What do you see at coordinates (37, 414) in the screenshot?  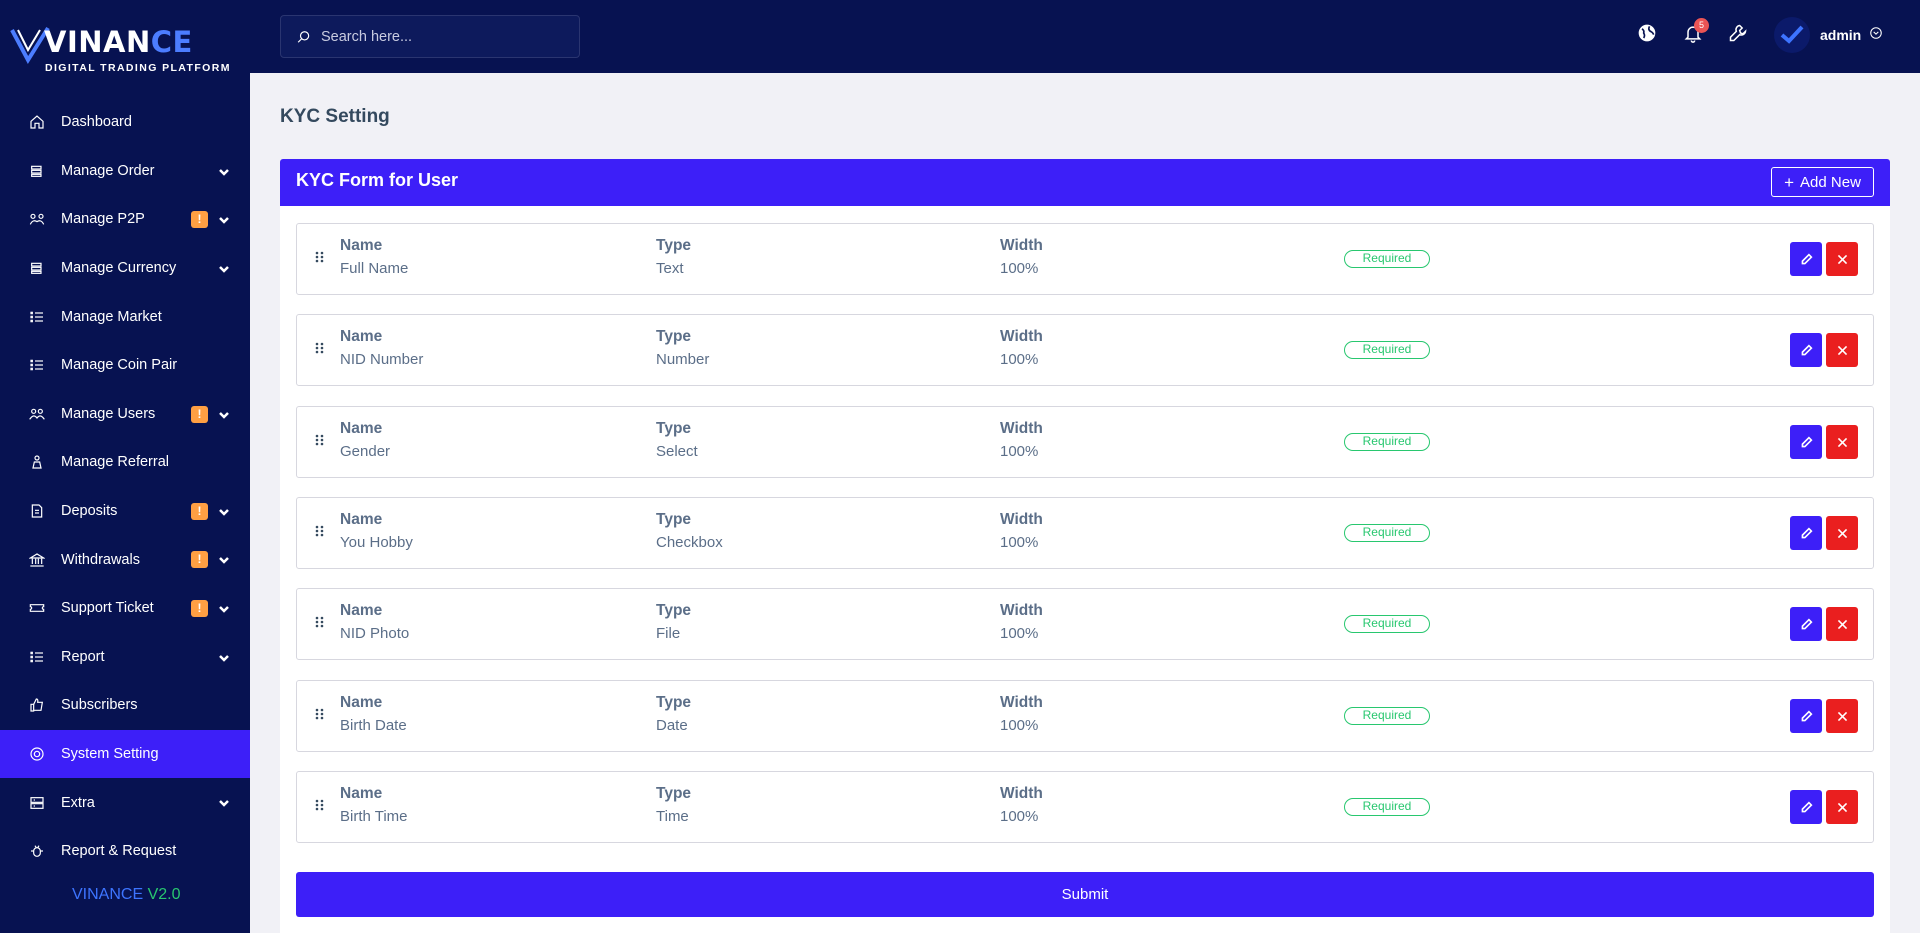 I see `users-icon` at bounding box center [37, 414].